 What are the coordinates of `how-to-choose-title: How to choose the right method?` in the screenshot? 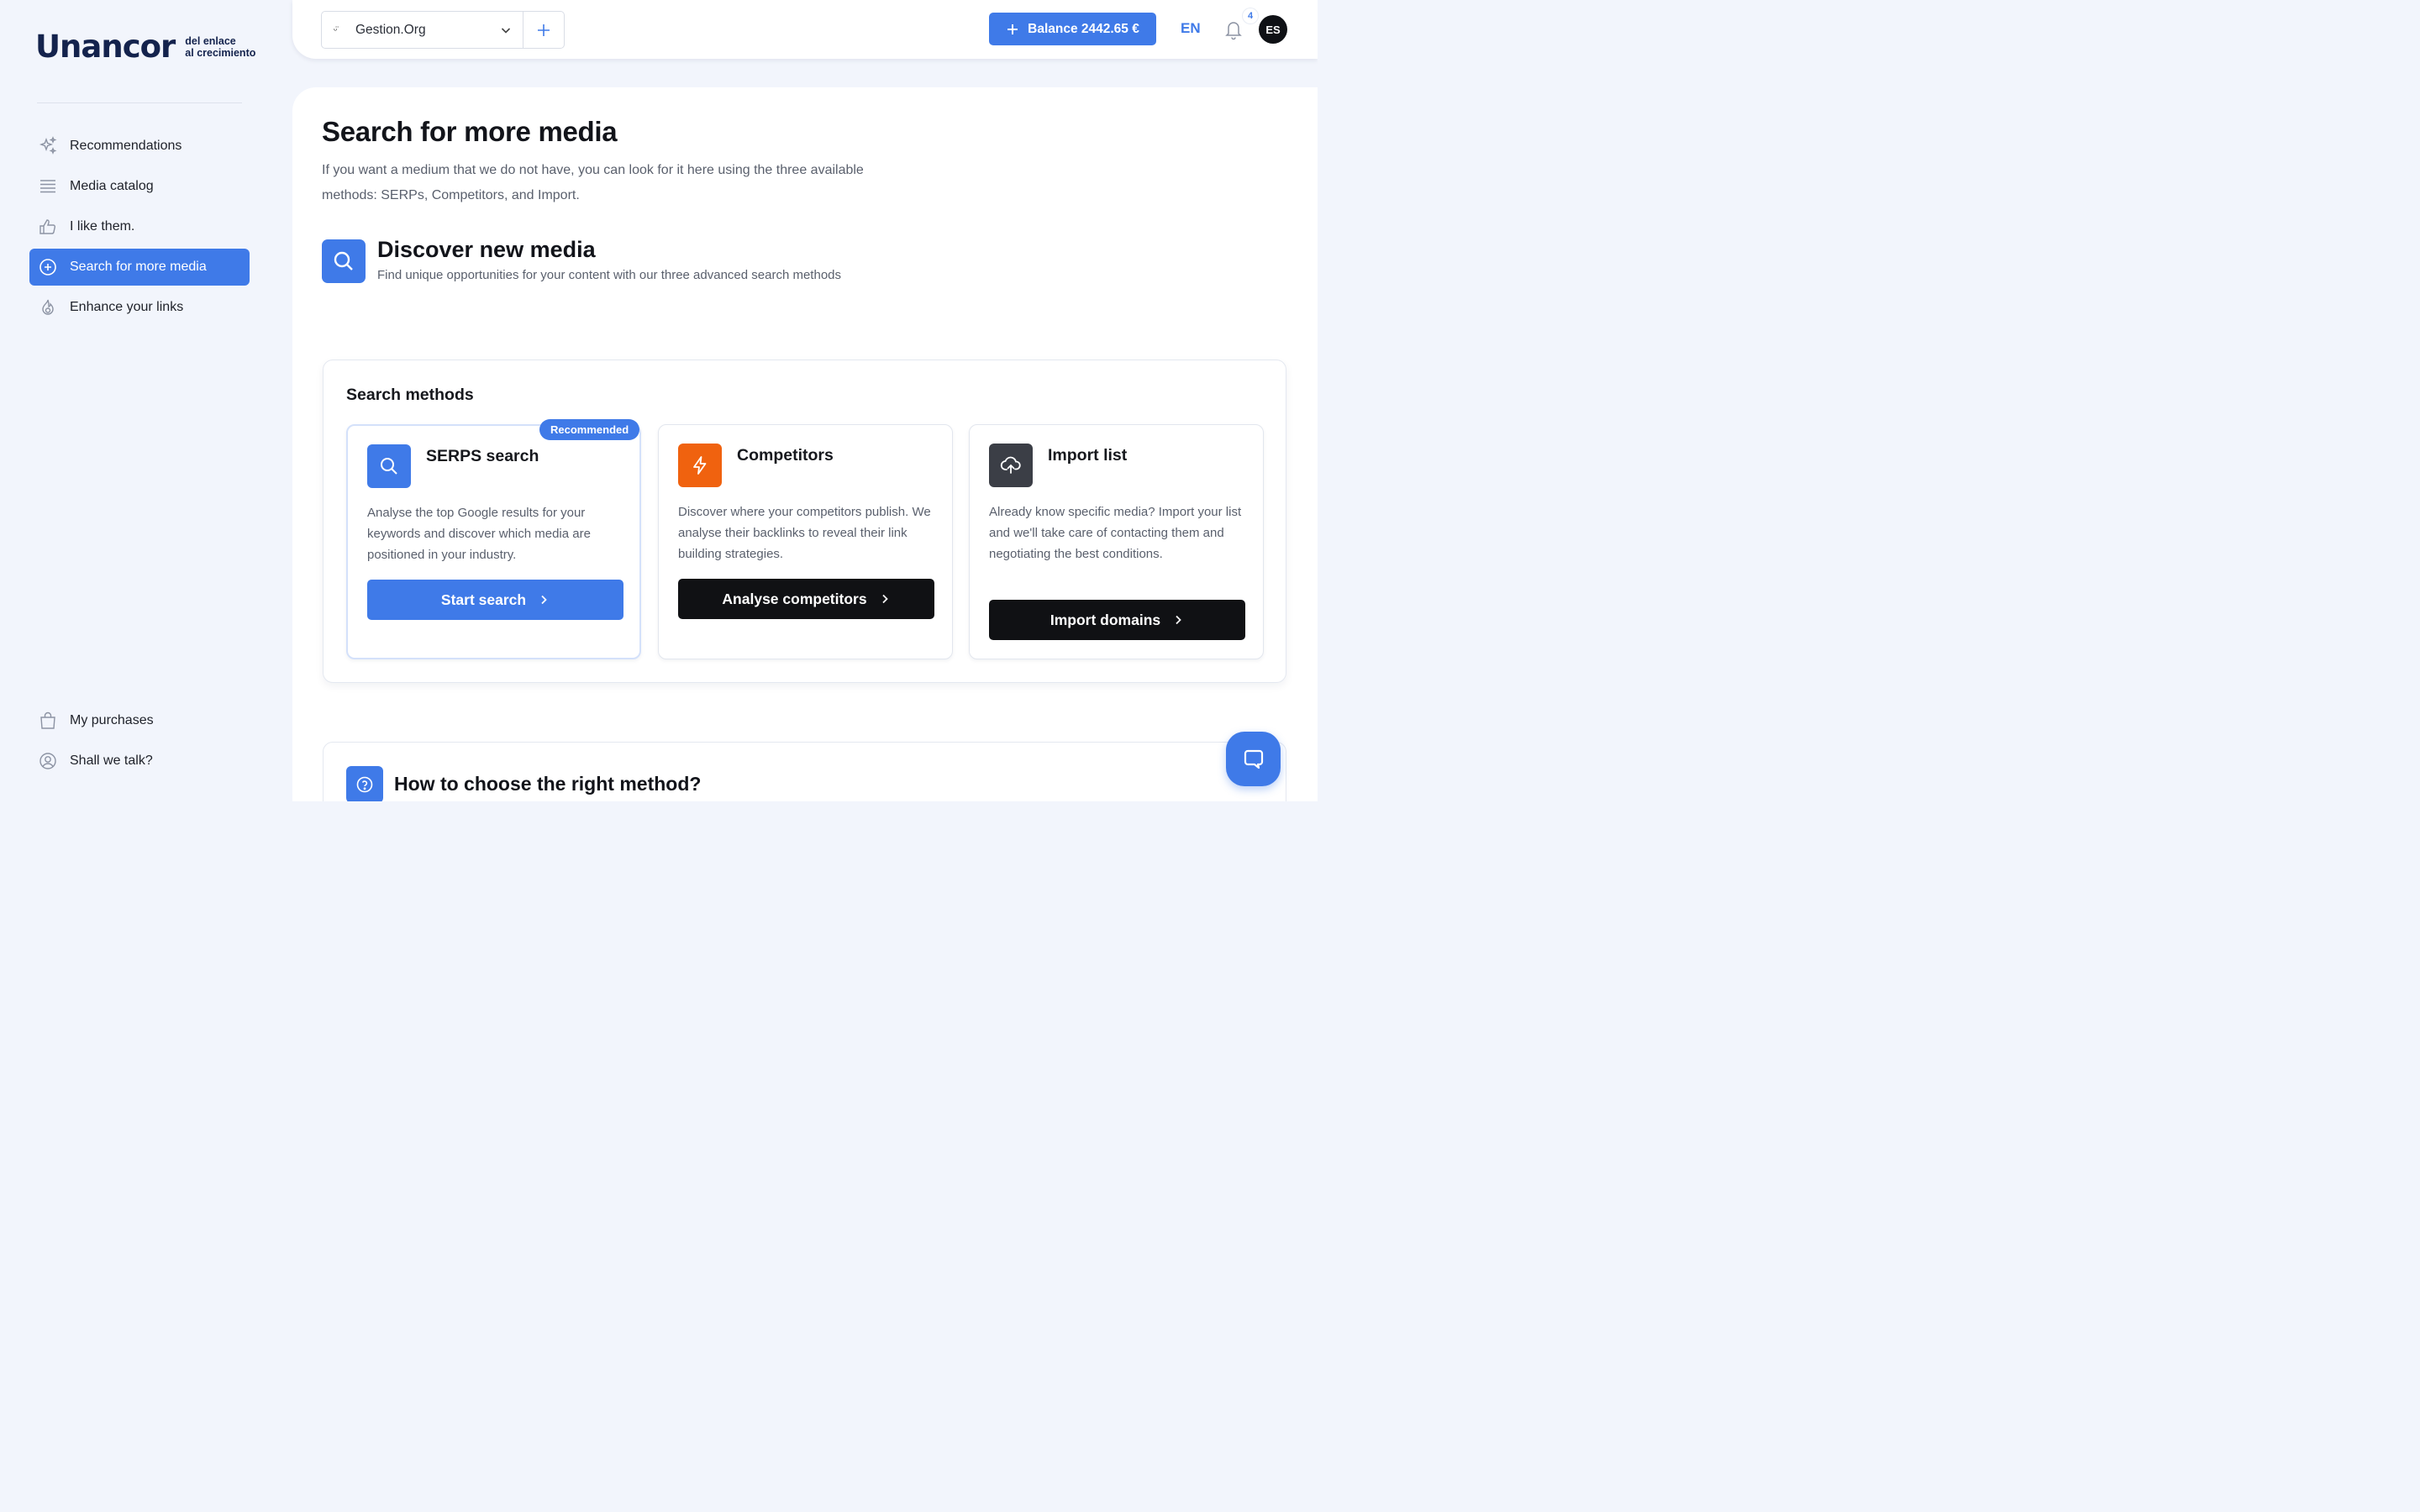 It's located at (548, 784).